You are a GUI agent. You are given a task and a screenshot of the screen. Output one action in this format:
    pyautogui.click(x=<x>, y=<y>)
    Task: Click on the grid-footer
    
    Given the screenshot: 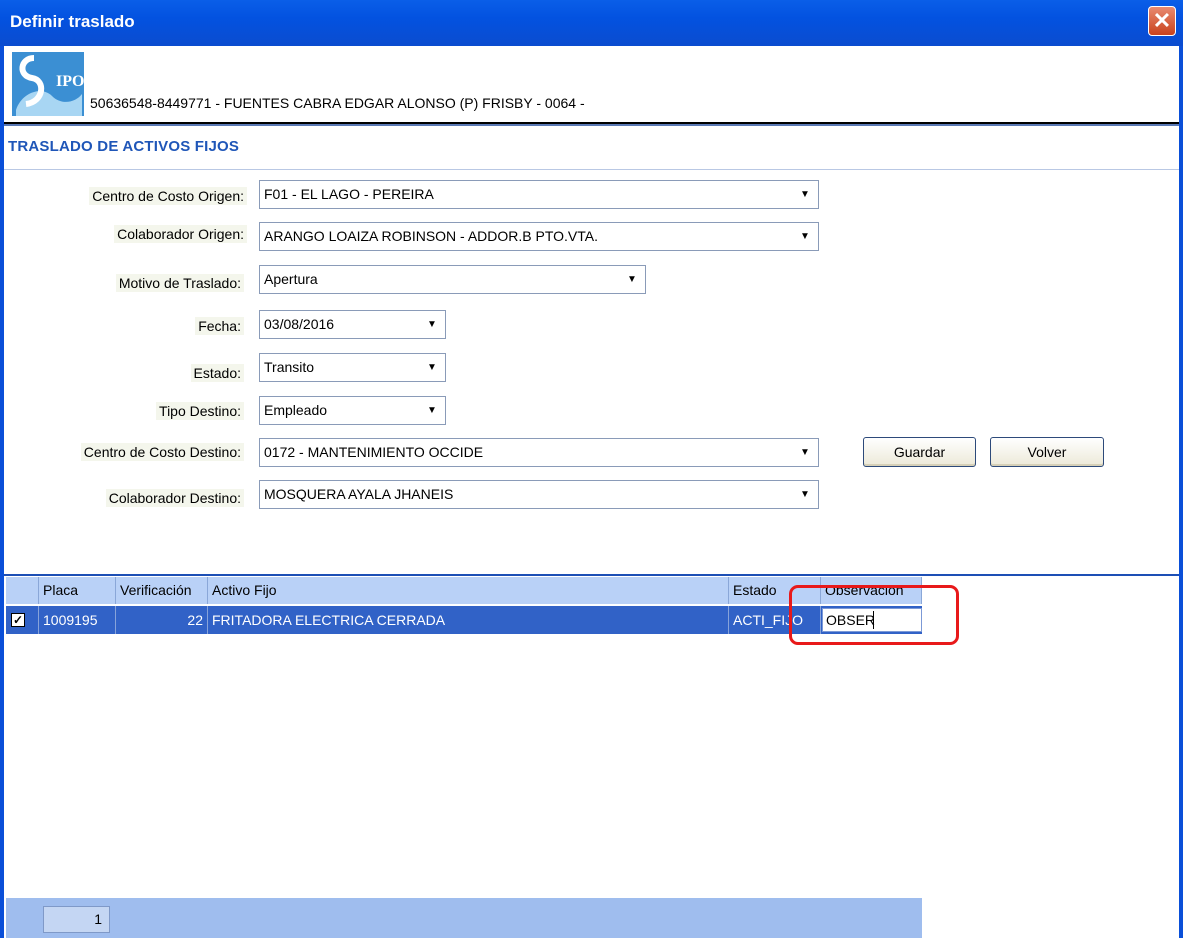 What is the action you would take?
    pyautogui.click(x=464, y=918)
    